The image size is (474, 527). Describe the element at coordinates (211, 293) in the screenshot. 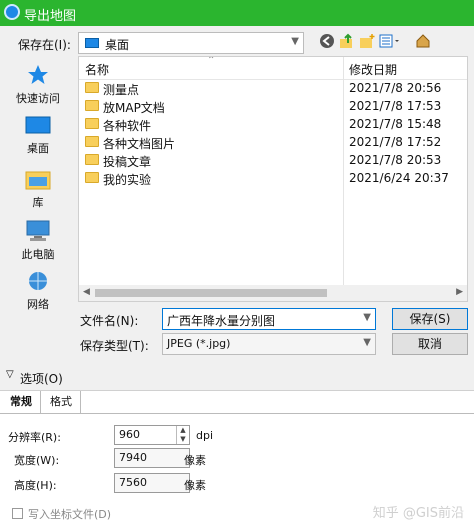

I see `scrollbar-thumb` at that location.